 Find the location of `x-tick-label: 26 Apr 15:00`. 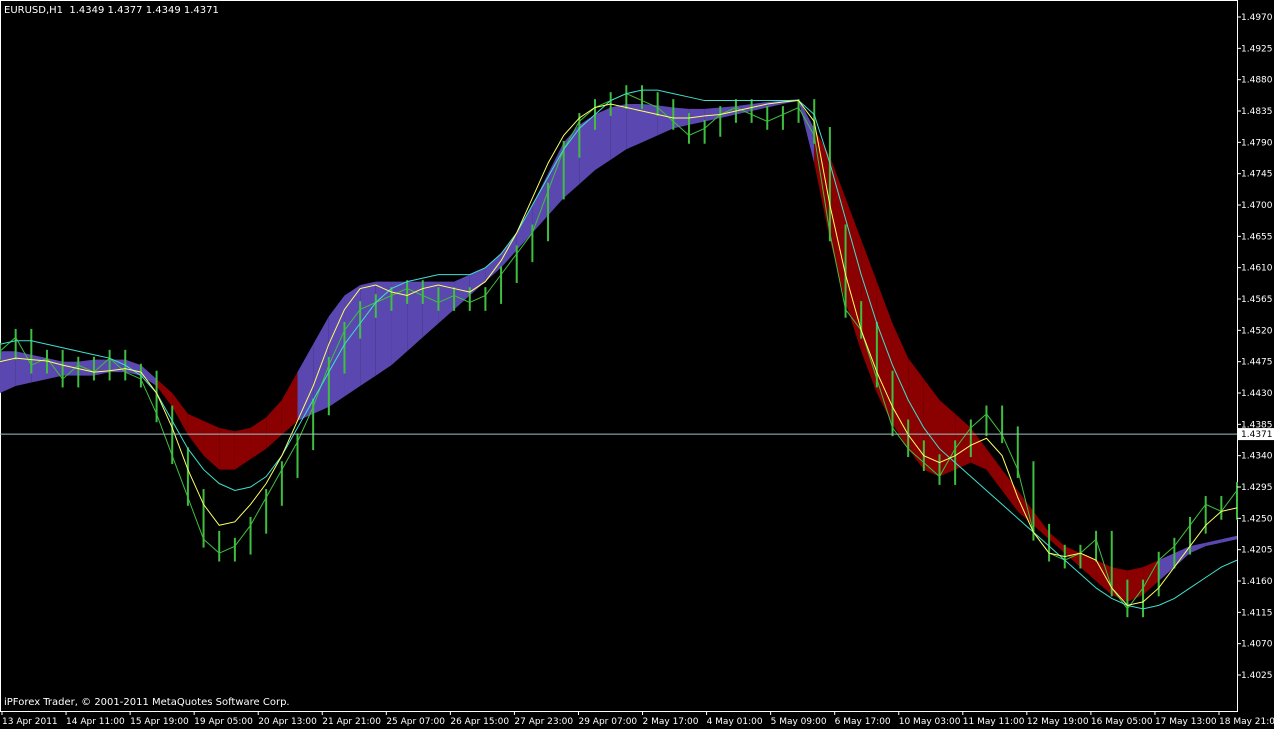

x-tick-label: 26 Apr 15:00 is located at coordinates (479, 722).